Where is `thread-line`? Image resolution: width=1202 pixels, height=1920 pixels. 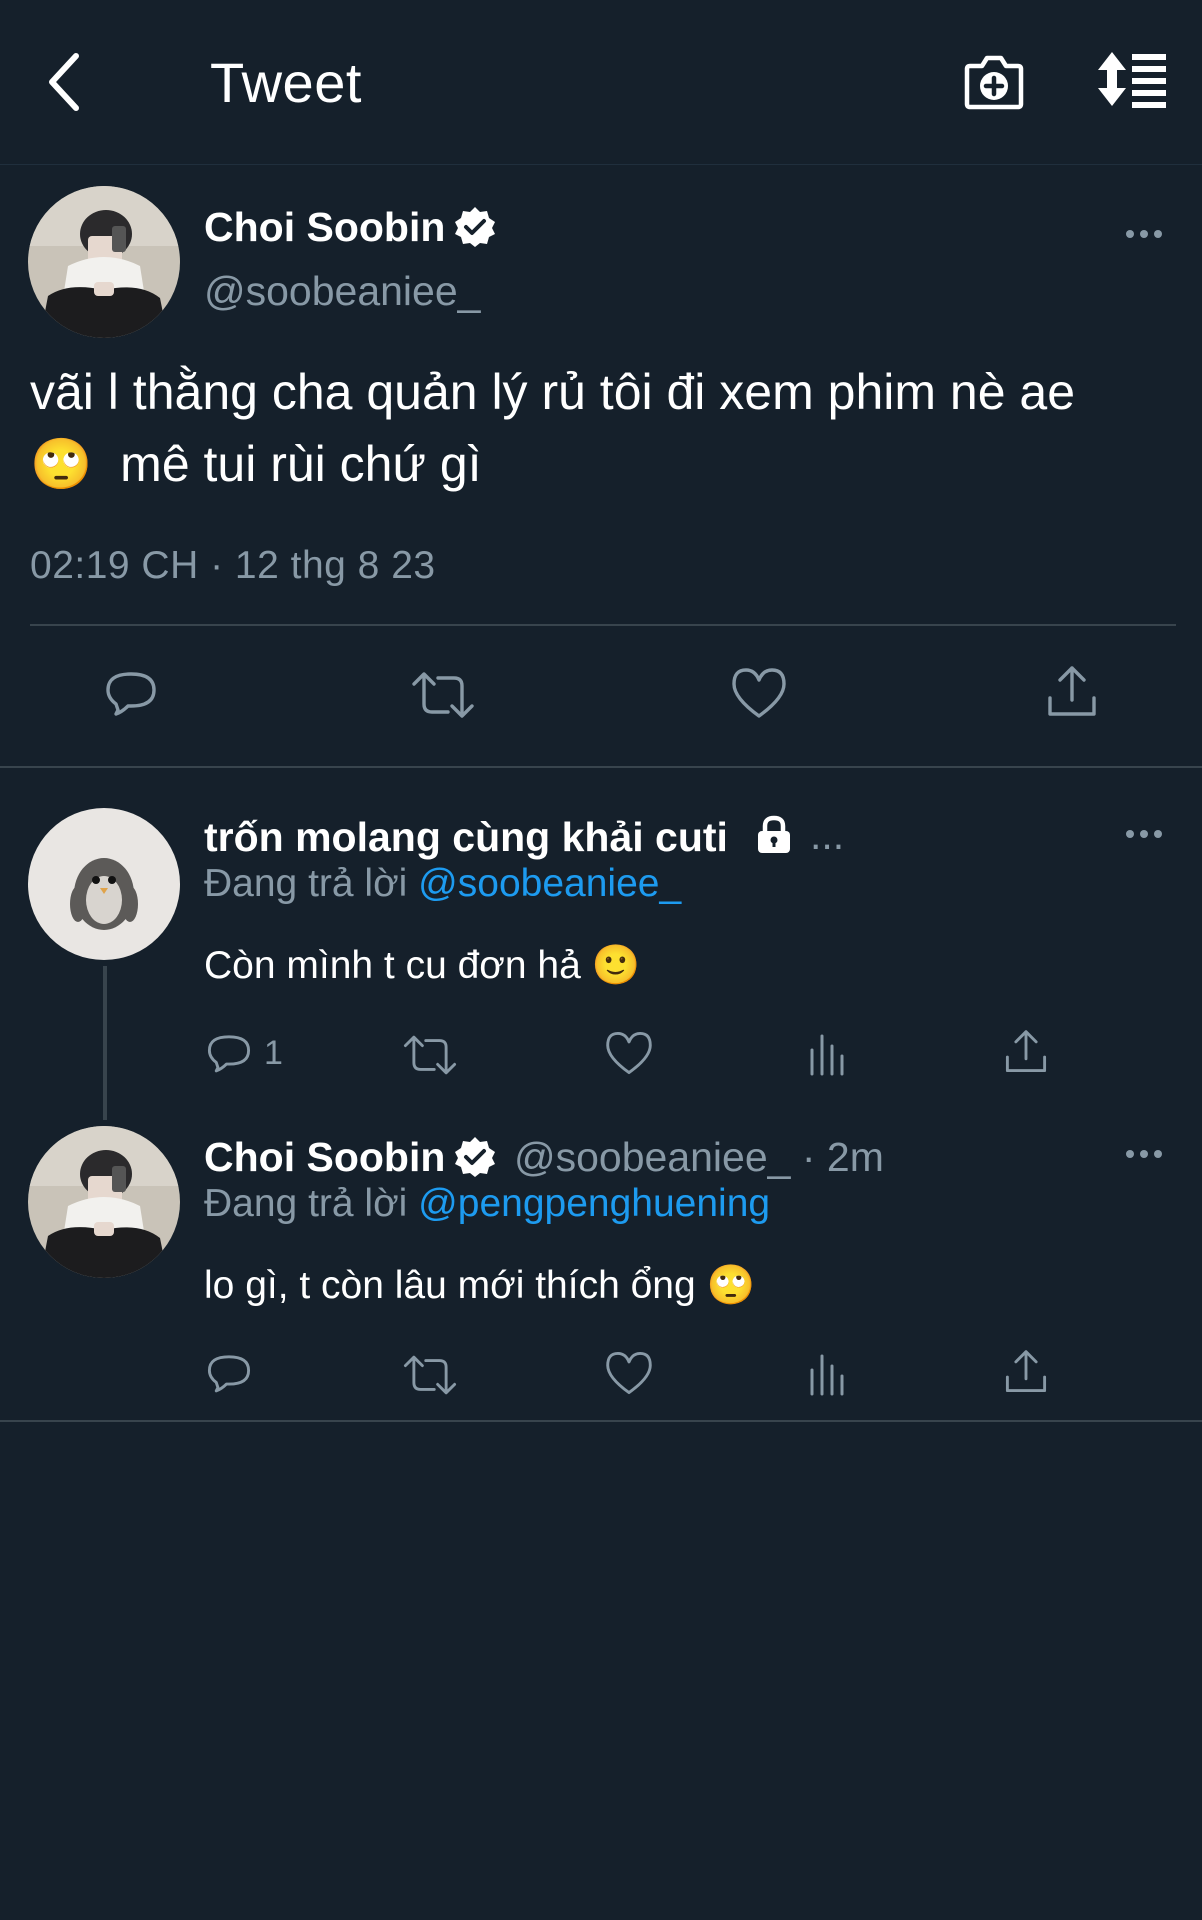
thread-line is located at coordinates (105, 1043).